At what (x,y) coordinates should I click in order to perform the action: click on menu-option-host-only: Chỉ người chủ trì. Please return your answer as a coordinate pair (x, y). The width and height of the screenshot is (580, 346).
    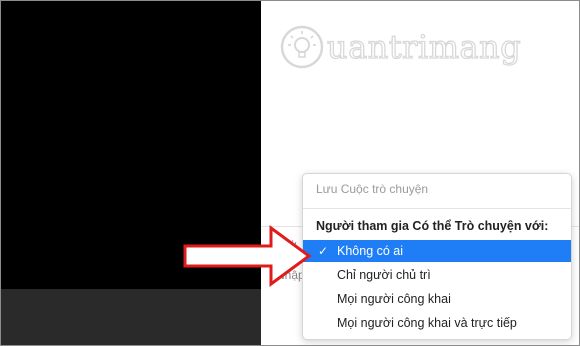
    Looking at the image, I should click on (437, 275).